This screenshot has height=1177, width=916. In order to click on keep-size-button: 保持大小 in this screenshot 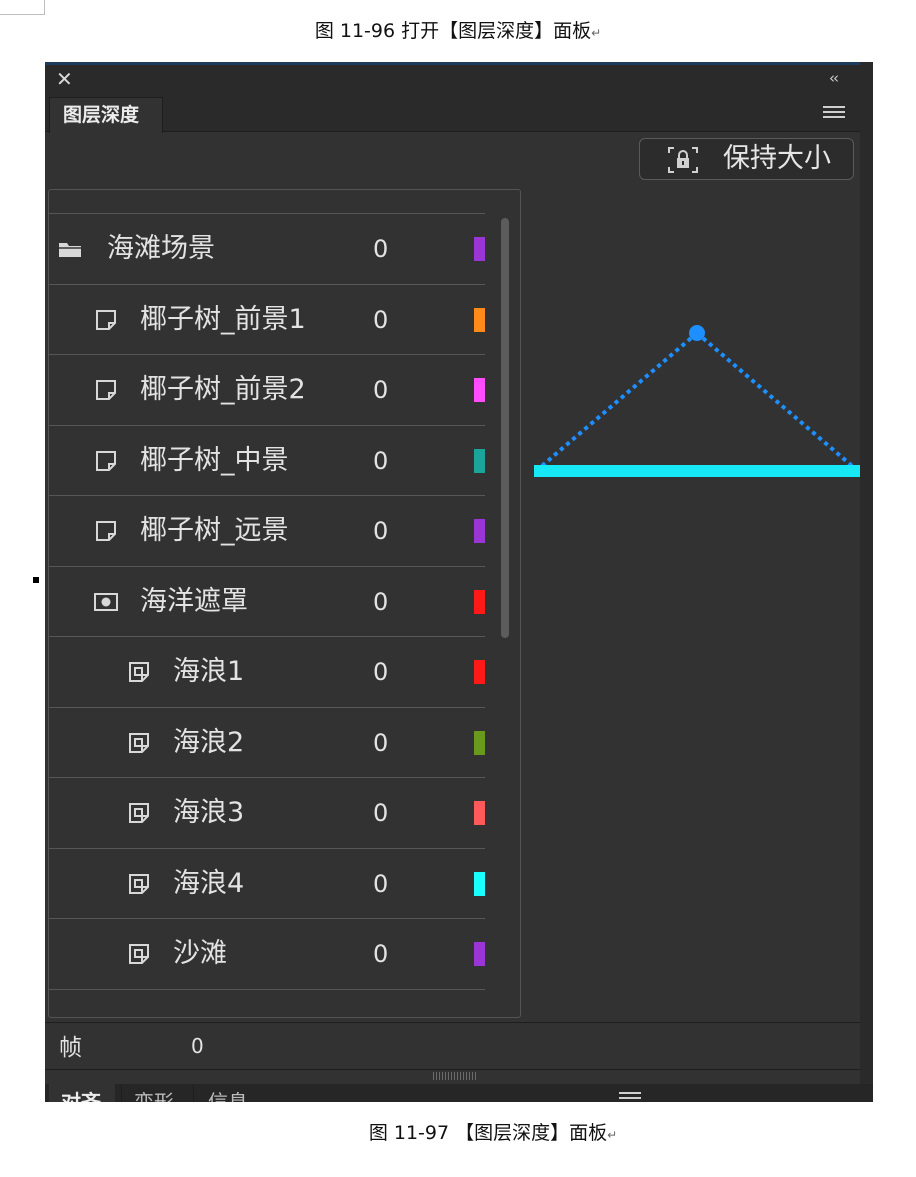, I will do `click(746, 159)`.